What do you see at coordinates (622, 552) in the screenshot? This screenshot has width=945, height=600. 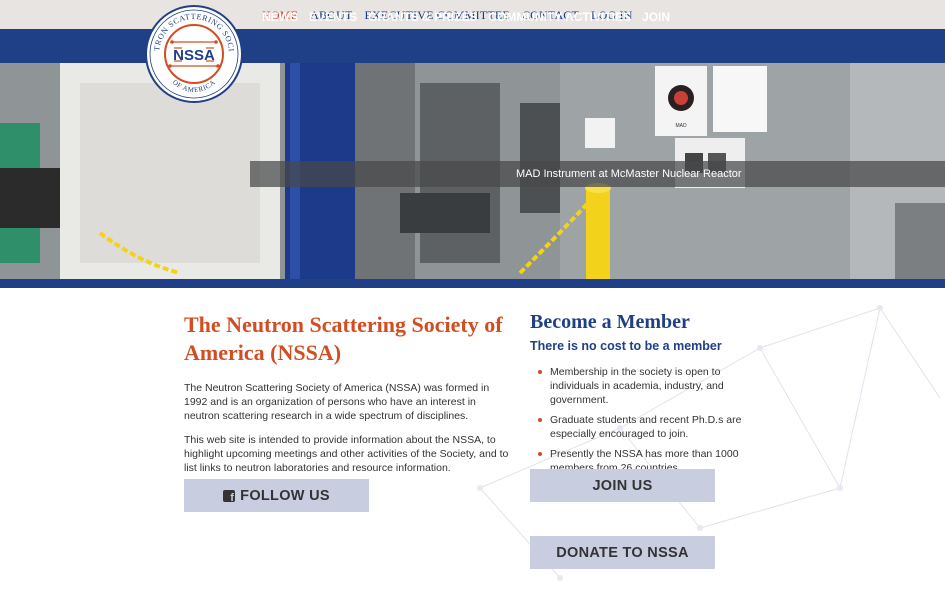 I see `donate-button: DONATE TO NSSA` at bounding box center [622, 552].